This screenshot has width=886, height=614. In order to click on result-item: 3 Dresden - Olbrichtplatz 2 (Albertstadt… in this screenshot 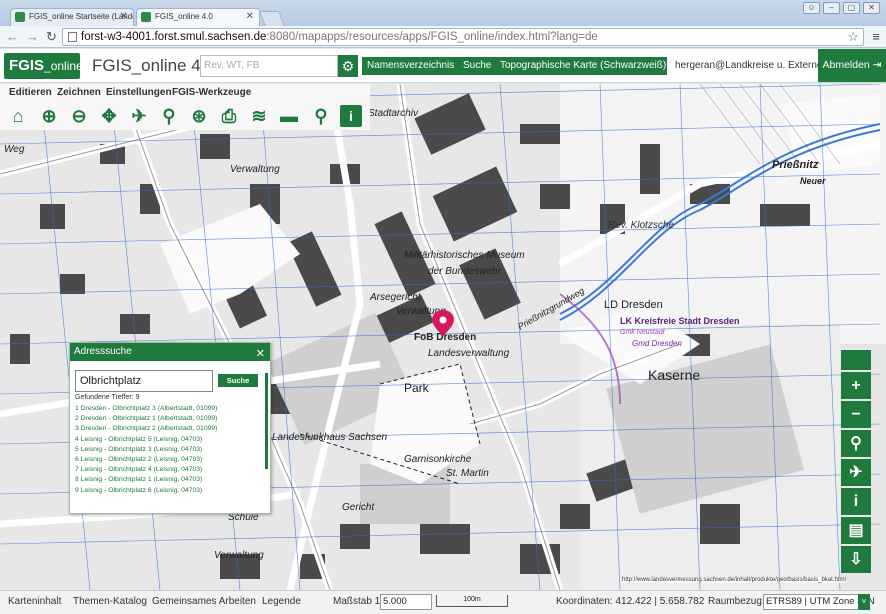, I will do `click(170, 429)`.